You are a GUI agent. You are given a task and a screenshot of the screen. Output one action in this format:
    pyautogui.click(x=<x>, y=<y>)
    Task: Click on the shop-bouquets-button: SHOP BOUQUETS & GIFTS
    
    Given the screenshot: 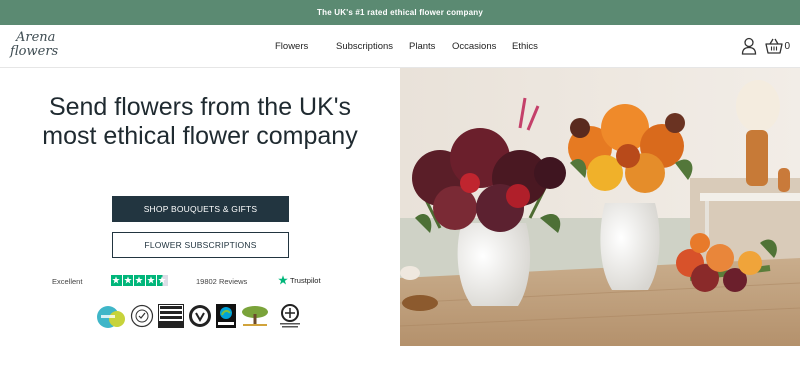 What is the action you would take?
    pyautogui.click(x=200, y=209)
    